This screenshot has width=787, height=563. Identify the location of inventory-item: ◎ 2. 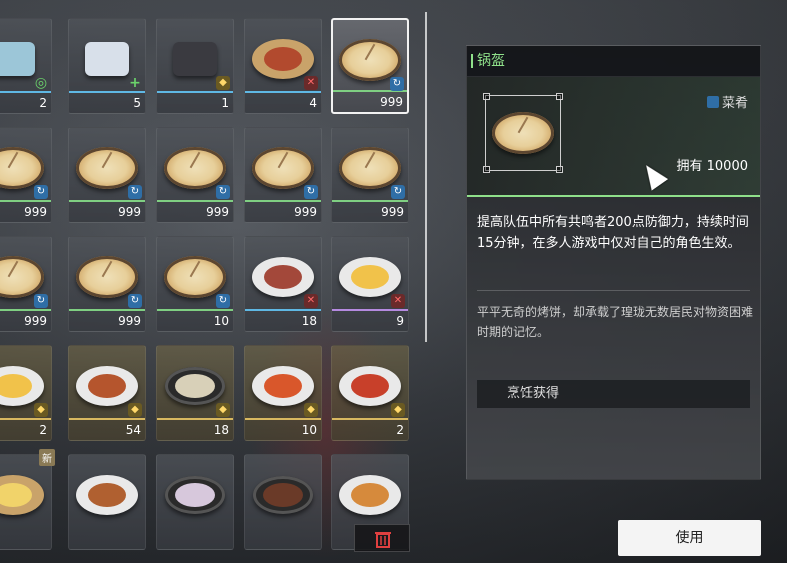
(26, 66).